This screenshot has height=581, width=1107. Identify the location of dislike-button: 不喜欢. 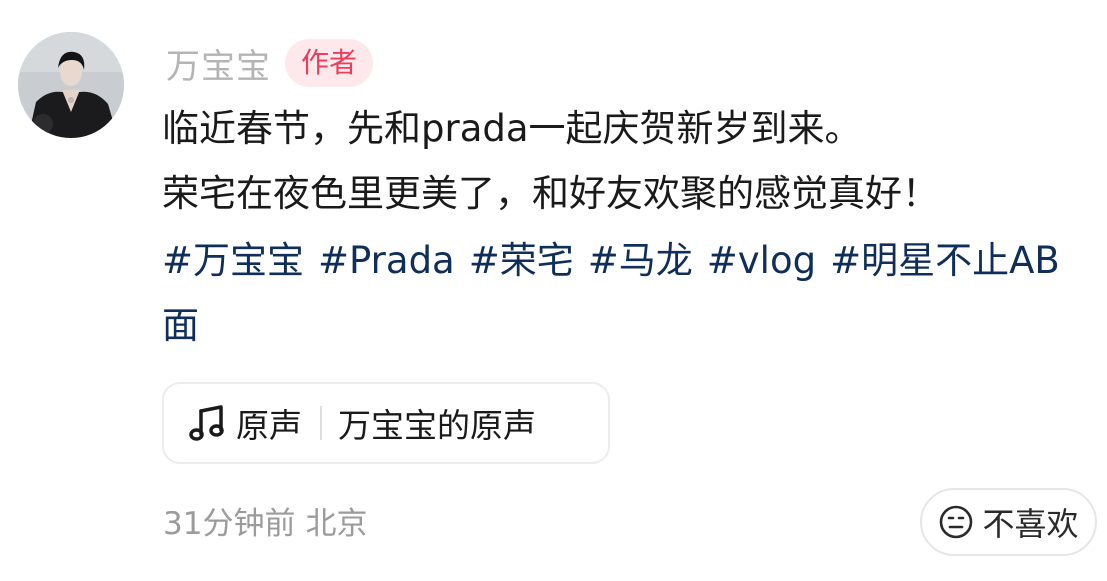
(1008, 522).